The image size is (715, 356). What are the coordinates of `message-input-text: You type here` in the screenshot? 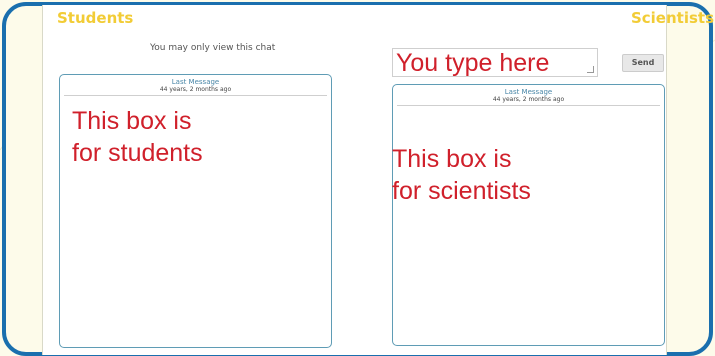 It's located at (473, 63).